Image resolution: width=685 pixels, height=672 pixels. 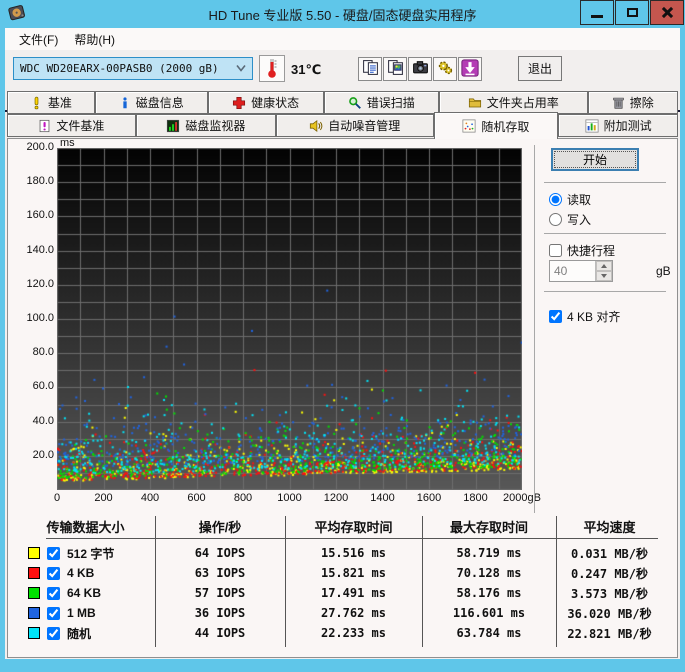 I want to click on series-cell: 随机, so click(x=85, y=633).